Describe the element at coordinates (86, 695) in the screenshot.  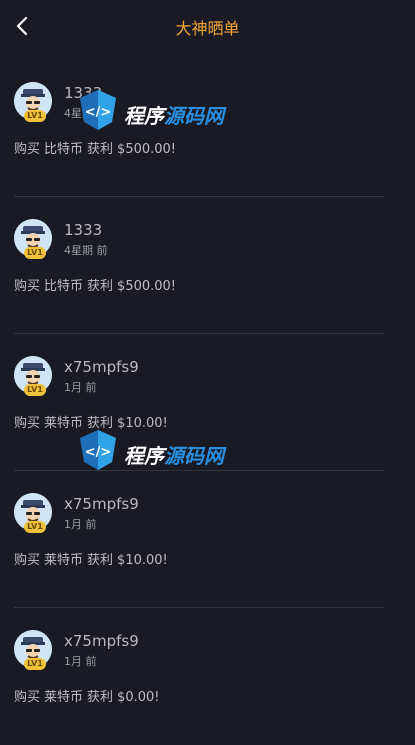
I see `post-content: 购买 莱特币 获利 $0.00!` at that location.